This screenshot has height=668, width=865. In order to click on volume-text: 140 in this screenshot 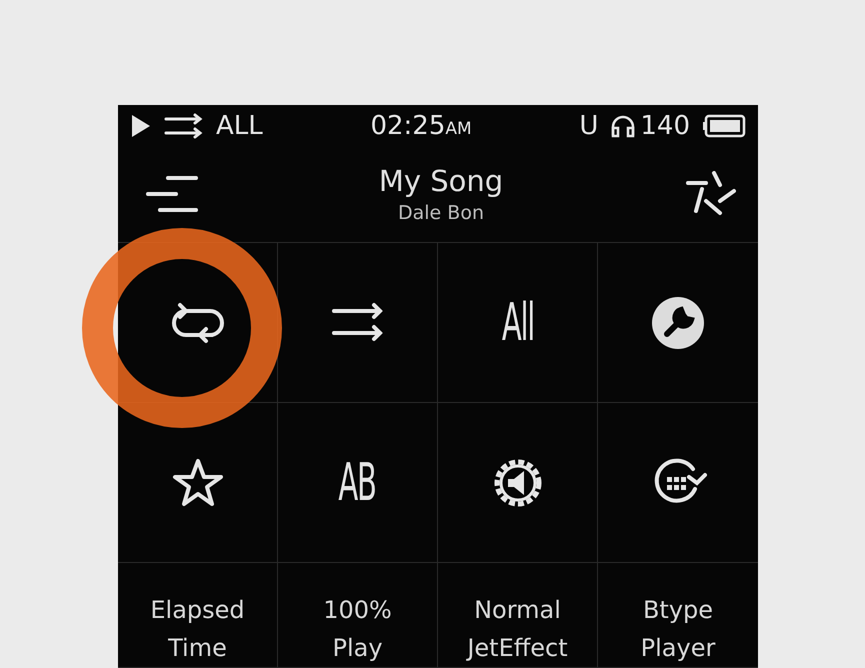, I will do `click(665, 125)`.